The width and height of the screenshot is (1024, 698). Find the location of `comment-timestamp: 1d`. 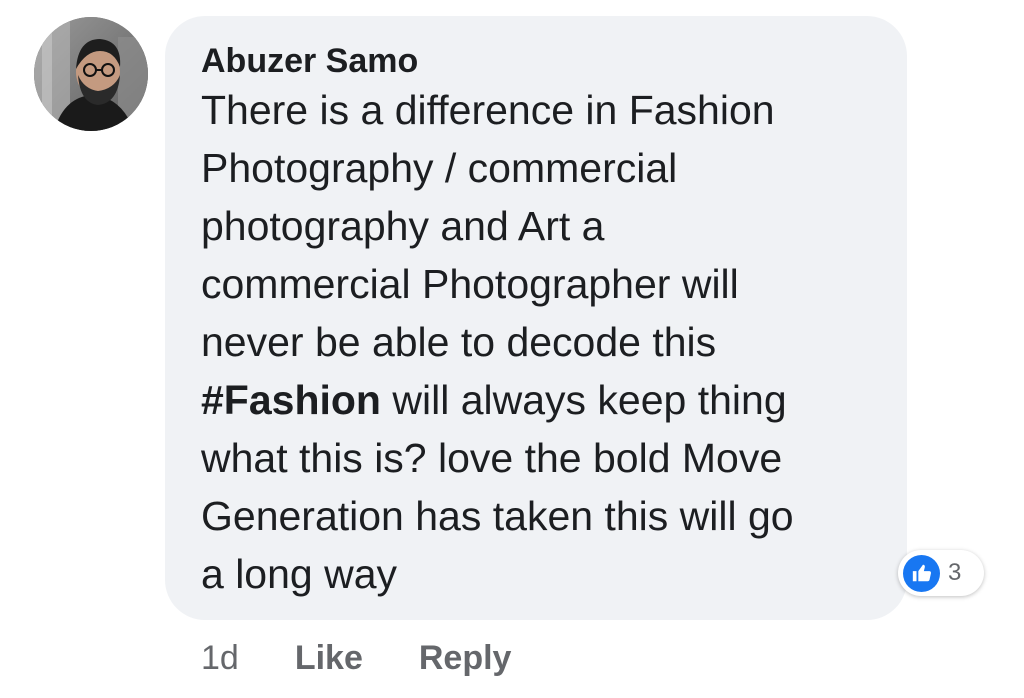

comment-timestamp: 1d is located at coordinates (220, 658).